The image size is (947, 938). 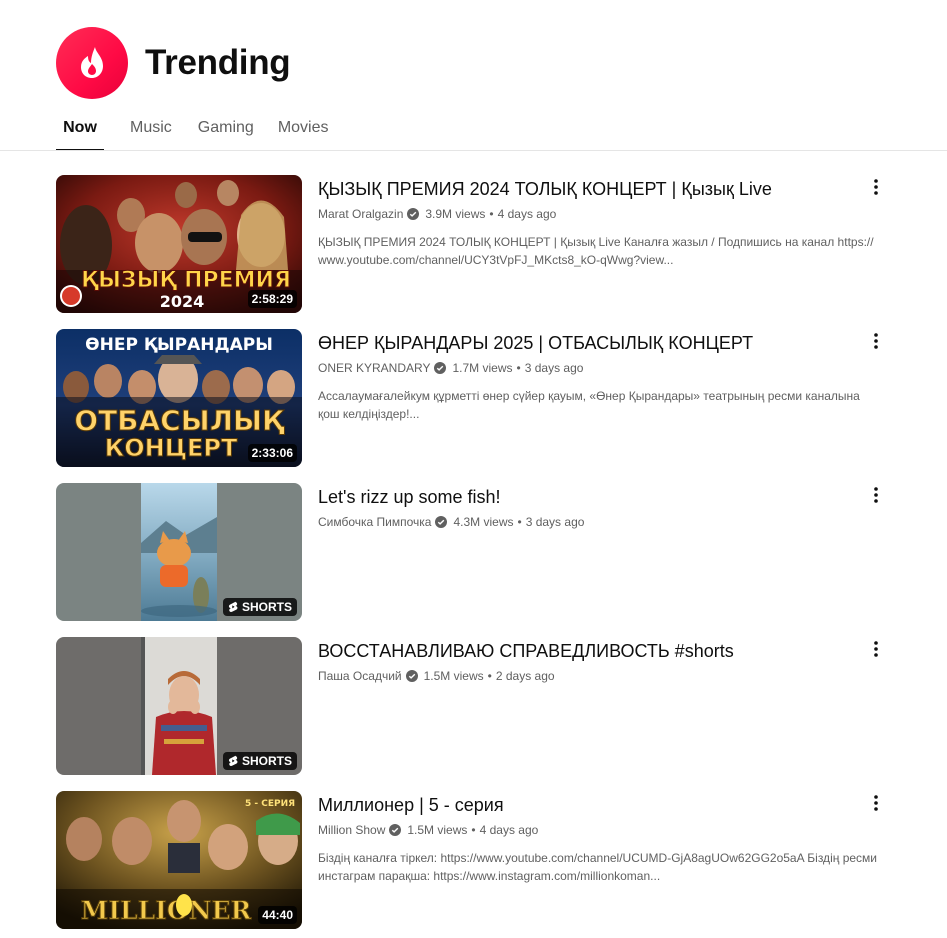 What do you see at coordinates (272, 453) in the screenshot?
I see `duration-badge: 2:33:06` at bounding box center [272, 453].